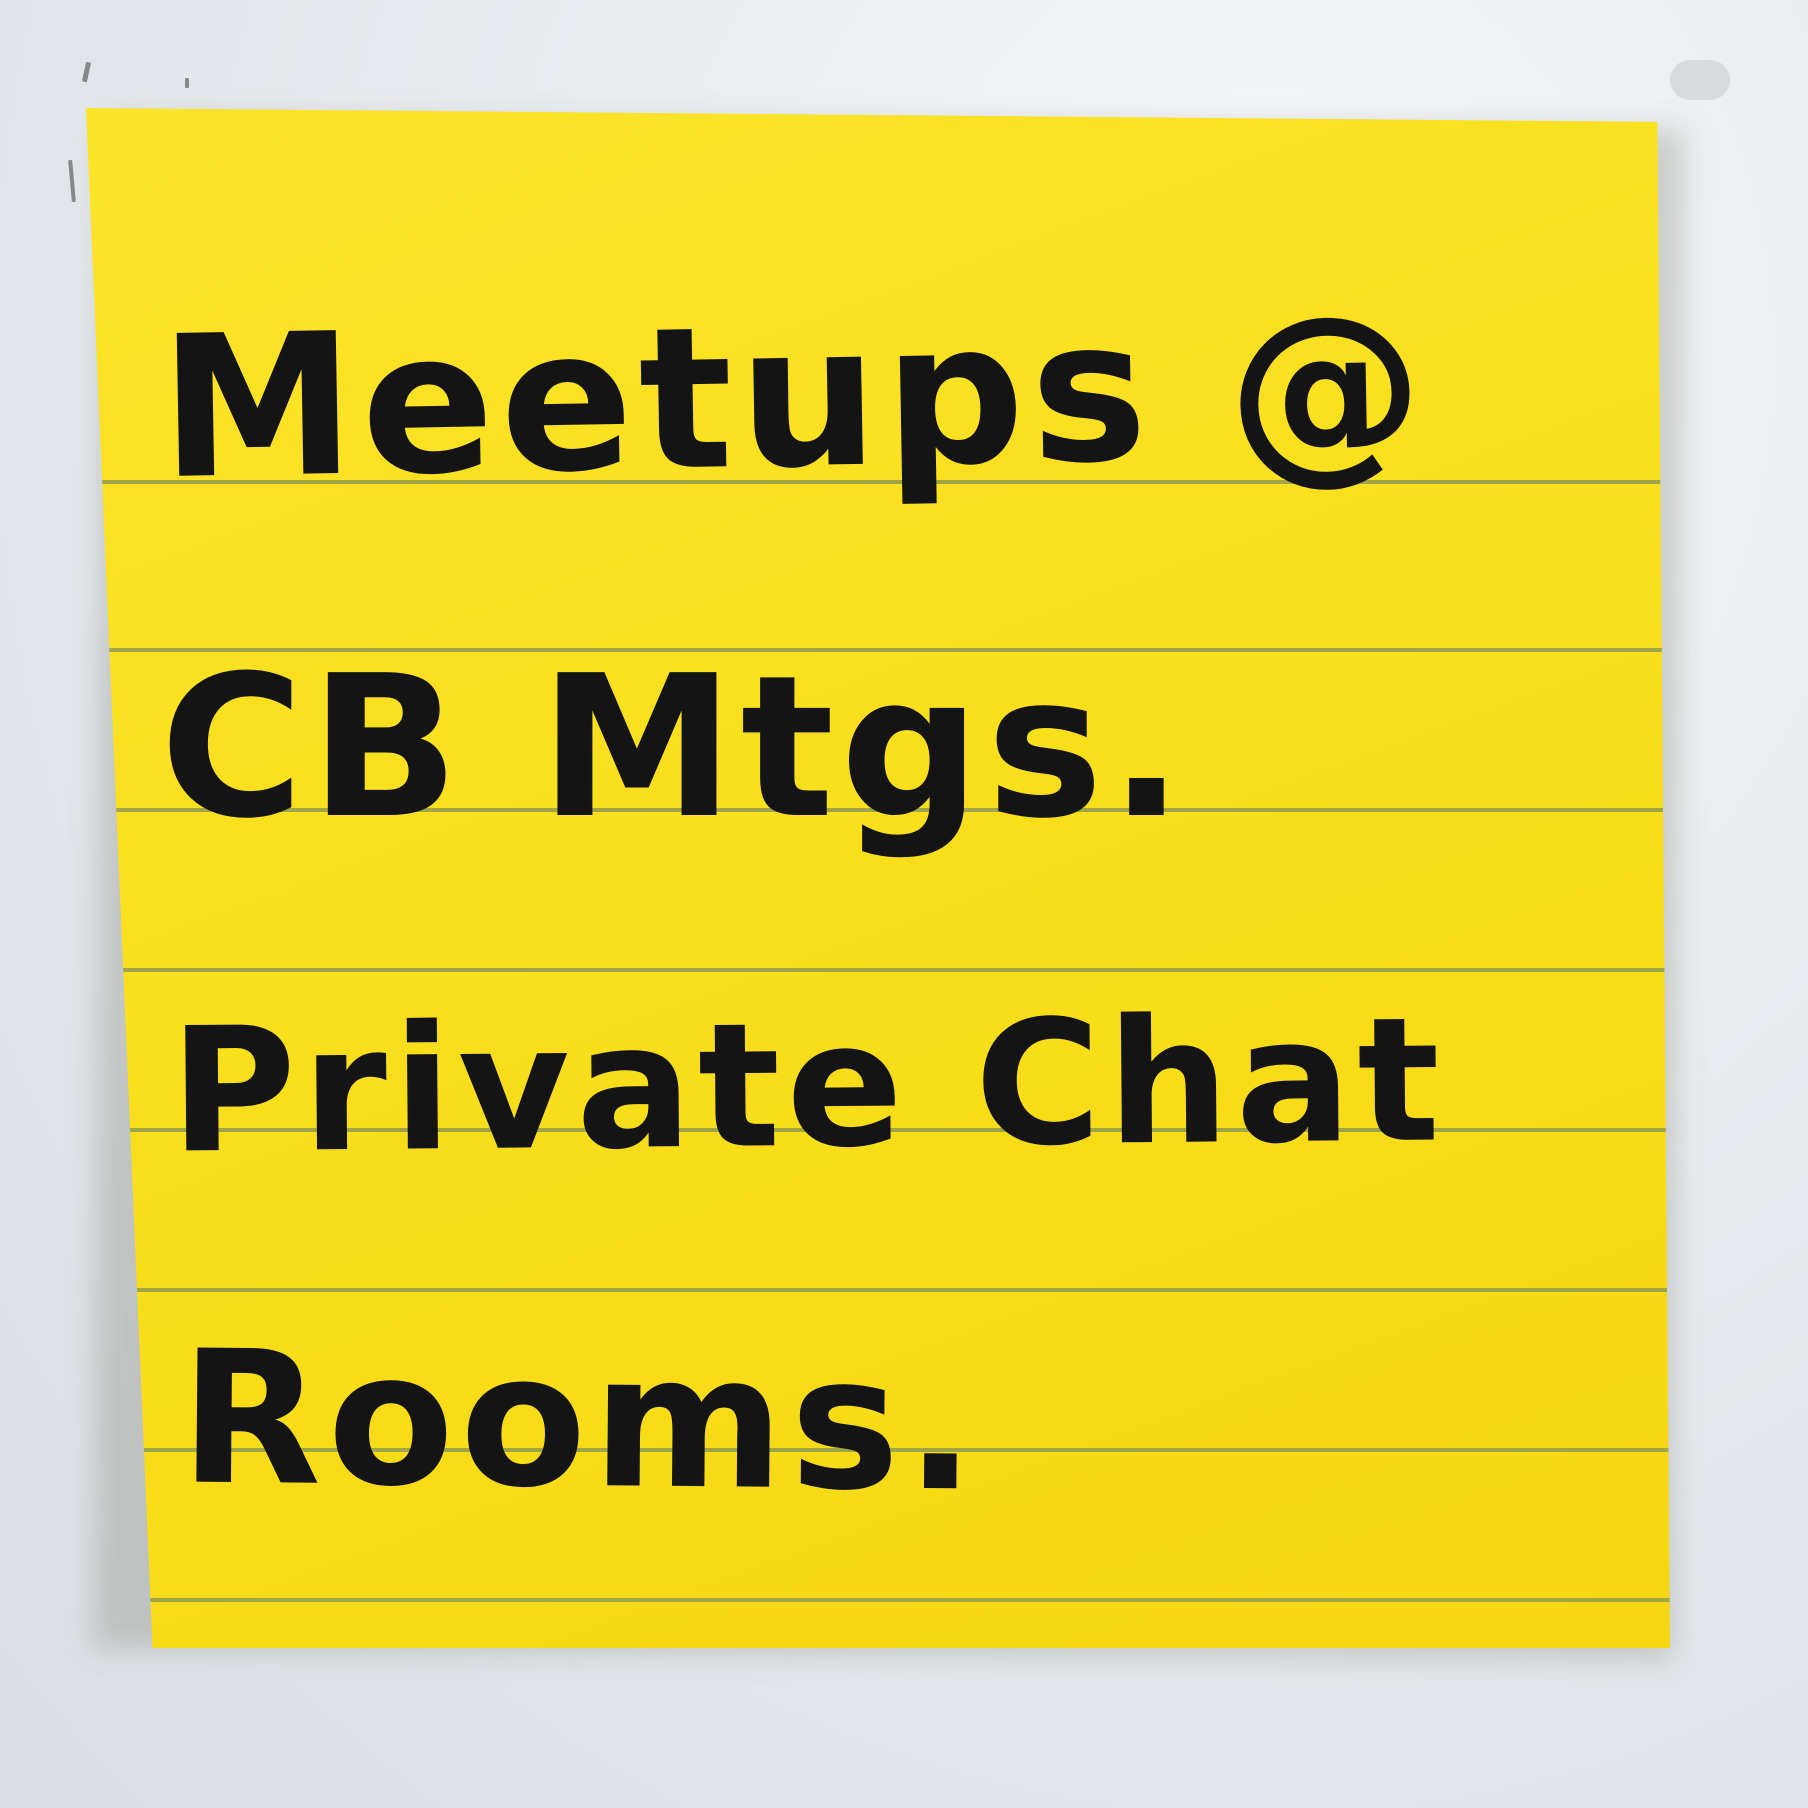  Describe the element at coordinates (795, 398) in the screenshot. I see `handwritten-line: Meetups @` at that location.